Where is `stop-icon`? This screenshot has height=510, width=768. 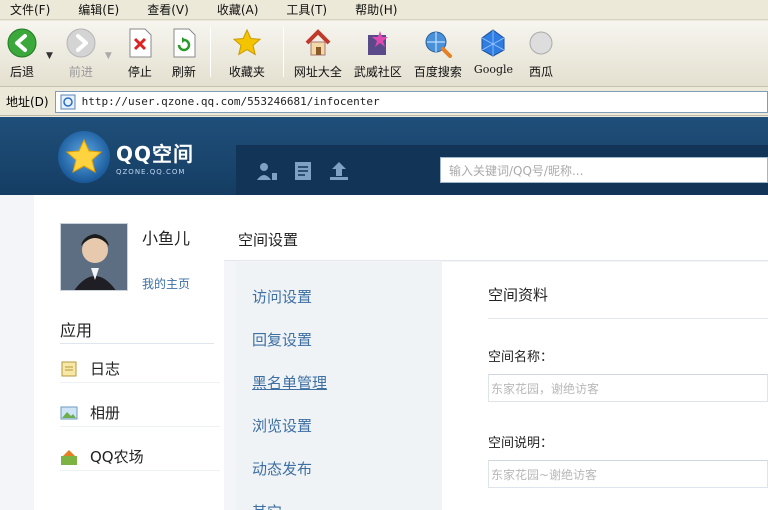 stop-icon is located at coordinates (140, 43).